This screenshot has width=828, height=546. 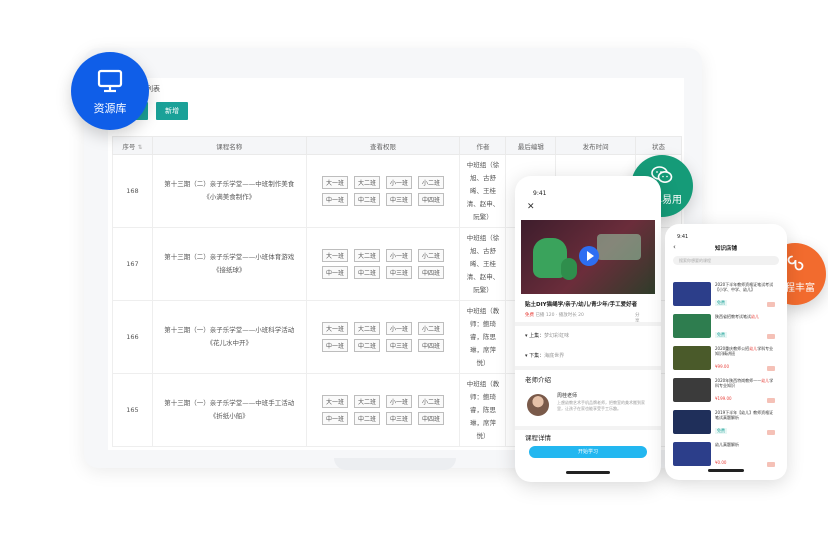 I want to click on course-name-line: 第十三期（一）亲子乐学堂——小班科学活动, so click(x=229, y=330).